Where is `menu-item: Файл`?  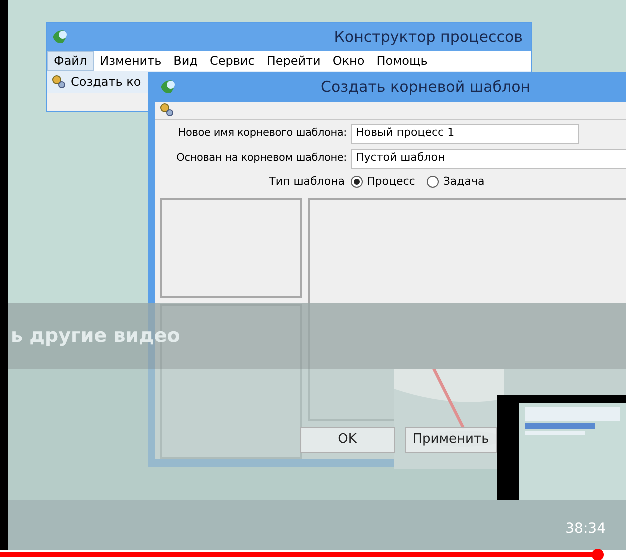 menu-item: Файл is located at coordinates (70, 61).